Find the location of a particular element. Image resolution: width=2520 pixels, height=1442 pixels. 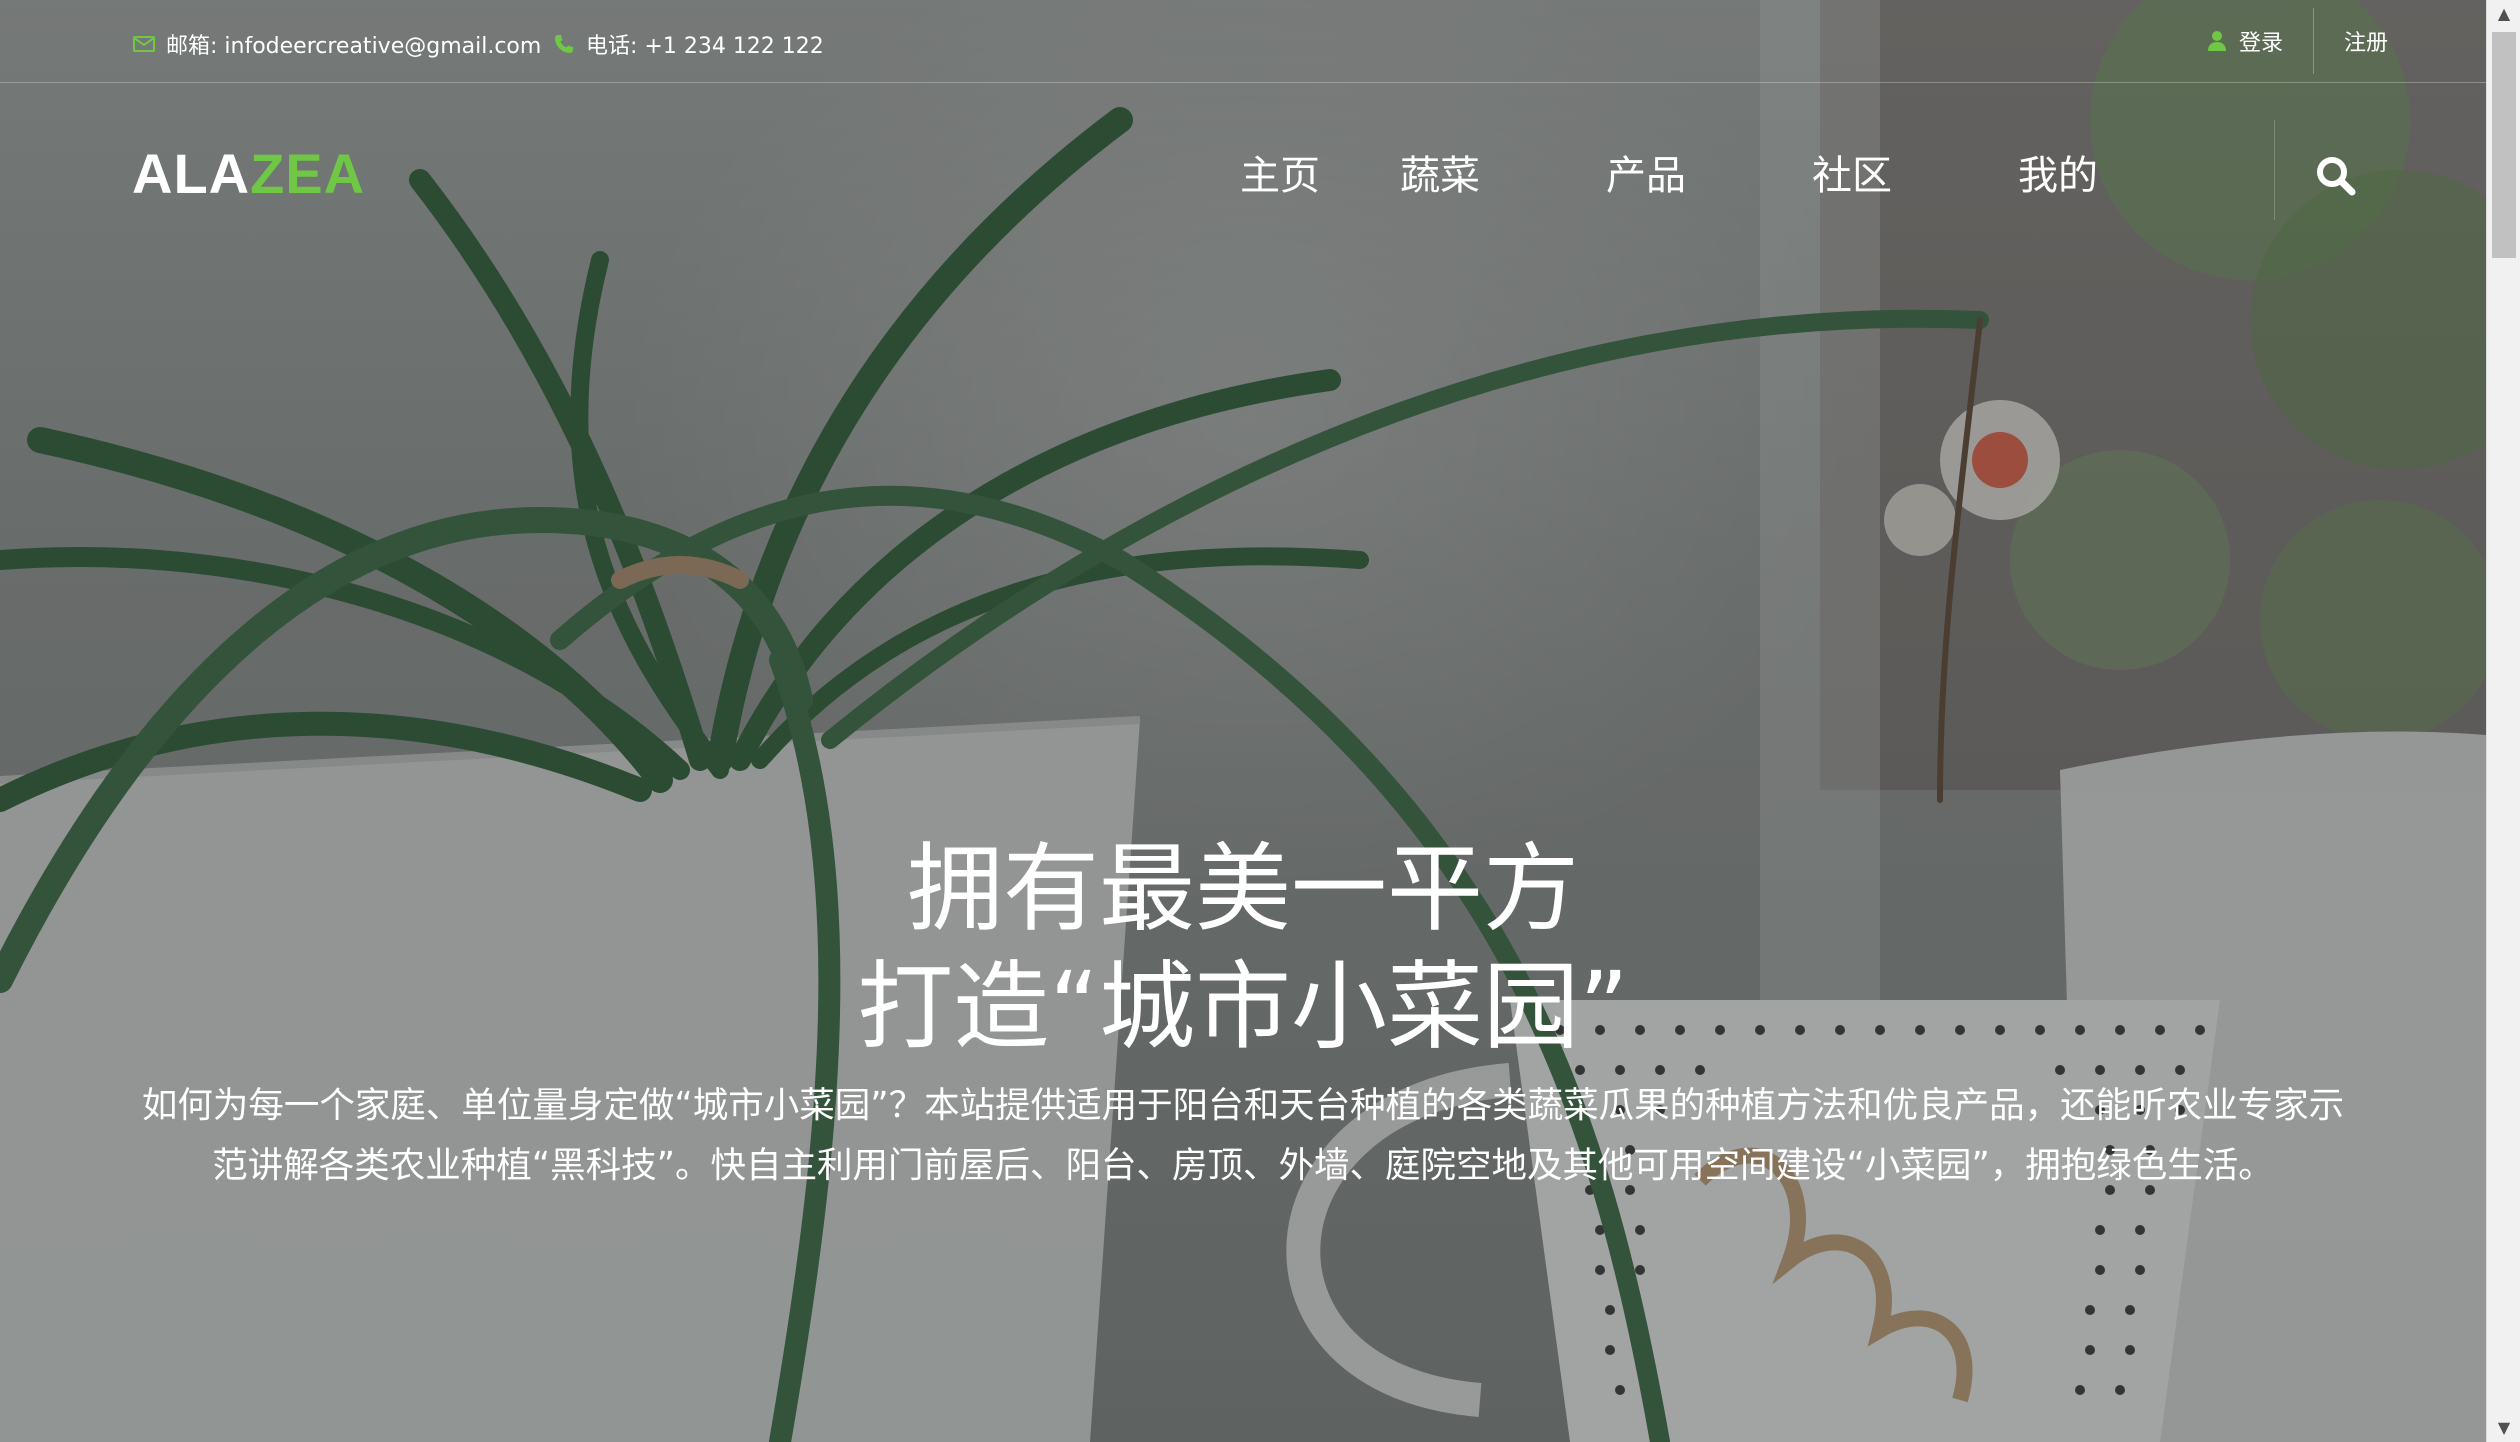

phone-icon is located at coordinates (564, 44).